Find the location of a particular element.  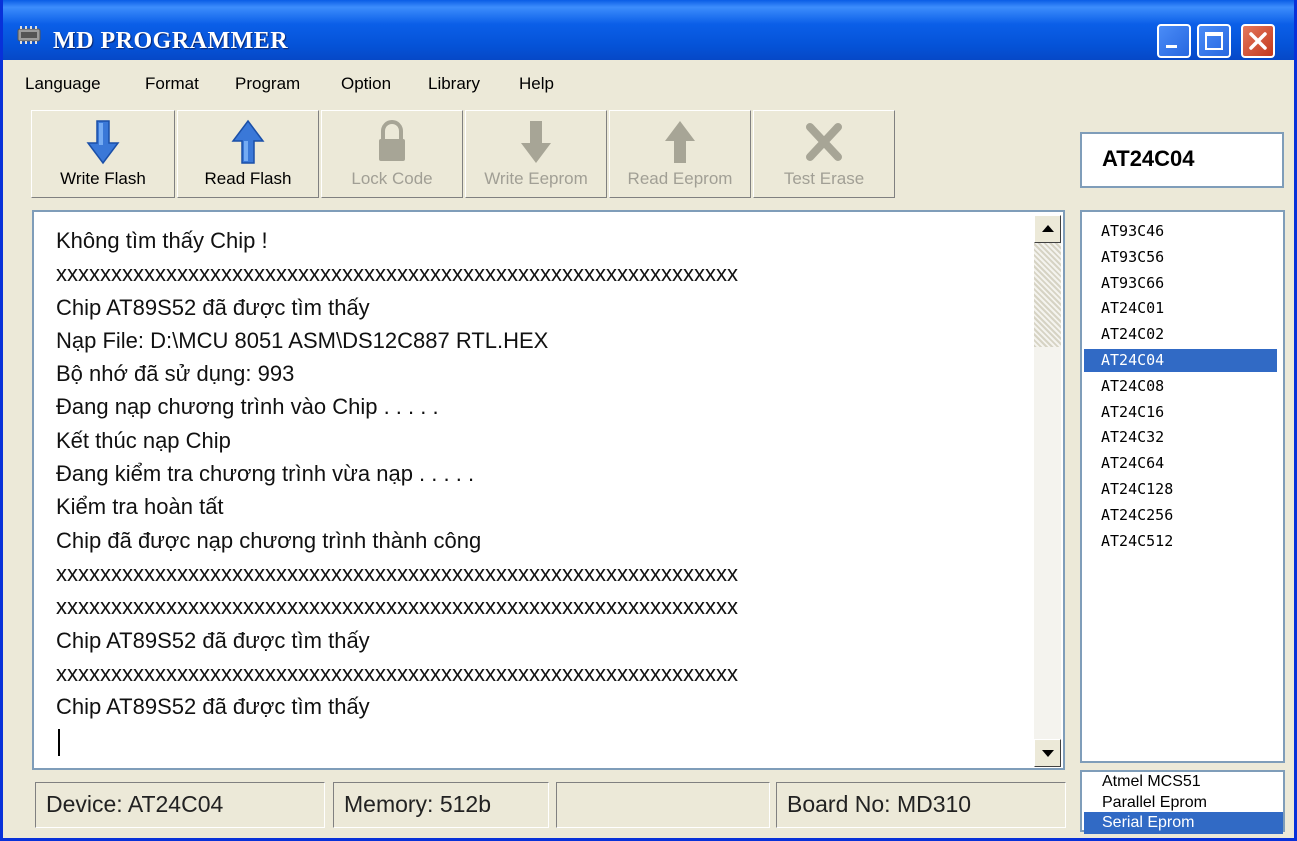

status-board: Board No: MD310 is located at coordinates (921, 805).